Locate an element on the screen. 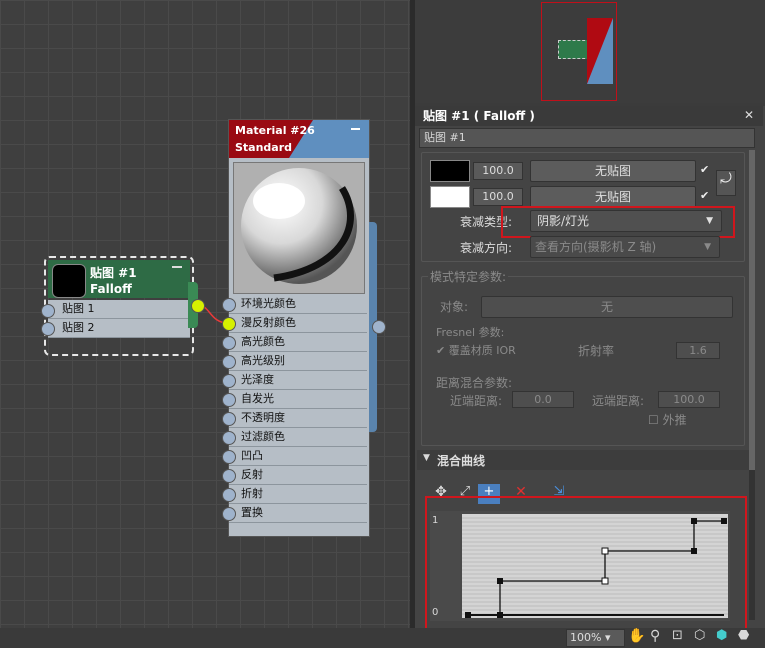 This screenshot has width=765, height=648. material-slot: 置换 is located at coordinates (298, 513).